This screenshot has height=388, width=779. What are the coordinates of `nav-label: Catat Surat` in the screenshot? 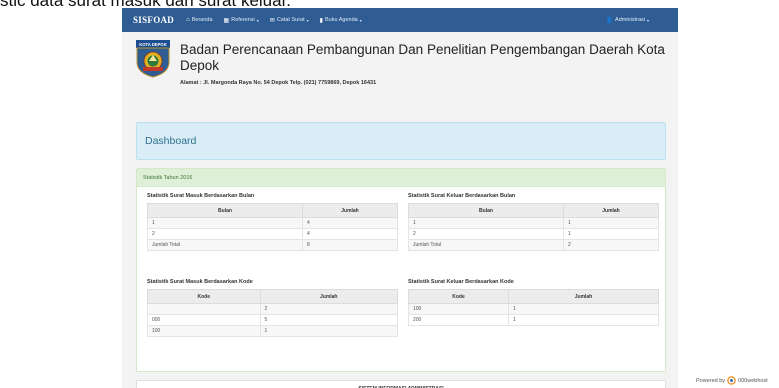 It's located at (290, 20).